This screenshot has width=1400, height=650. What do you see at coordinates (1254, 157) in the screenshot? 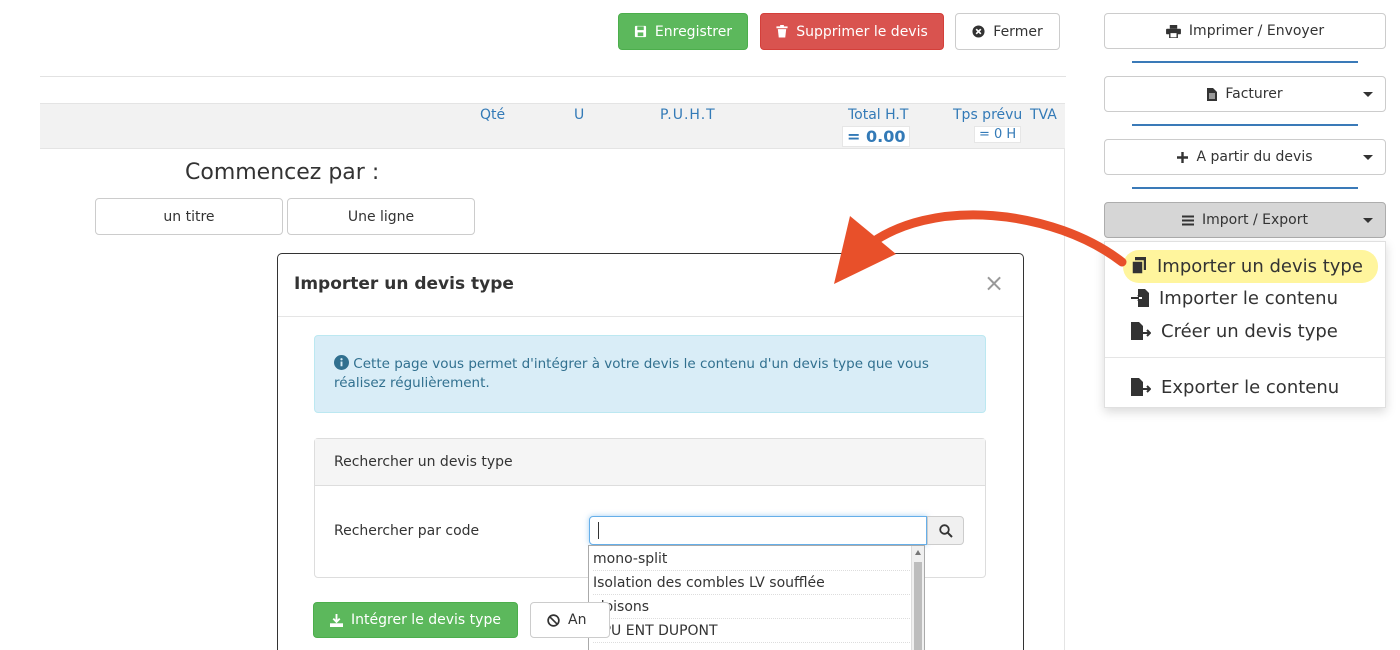
I see `from-quote-label: A partir du devis` at bounding box center [1254, 157].